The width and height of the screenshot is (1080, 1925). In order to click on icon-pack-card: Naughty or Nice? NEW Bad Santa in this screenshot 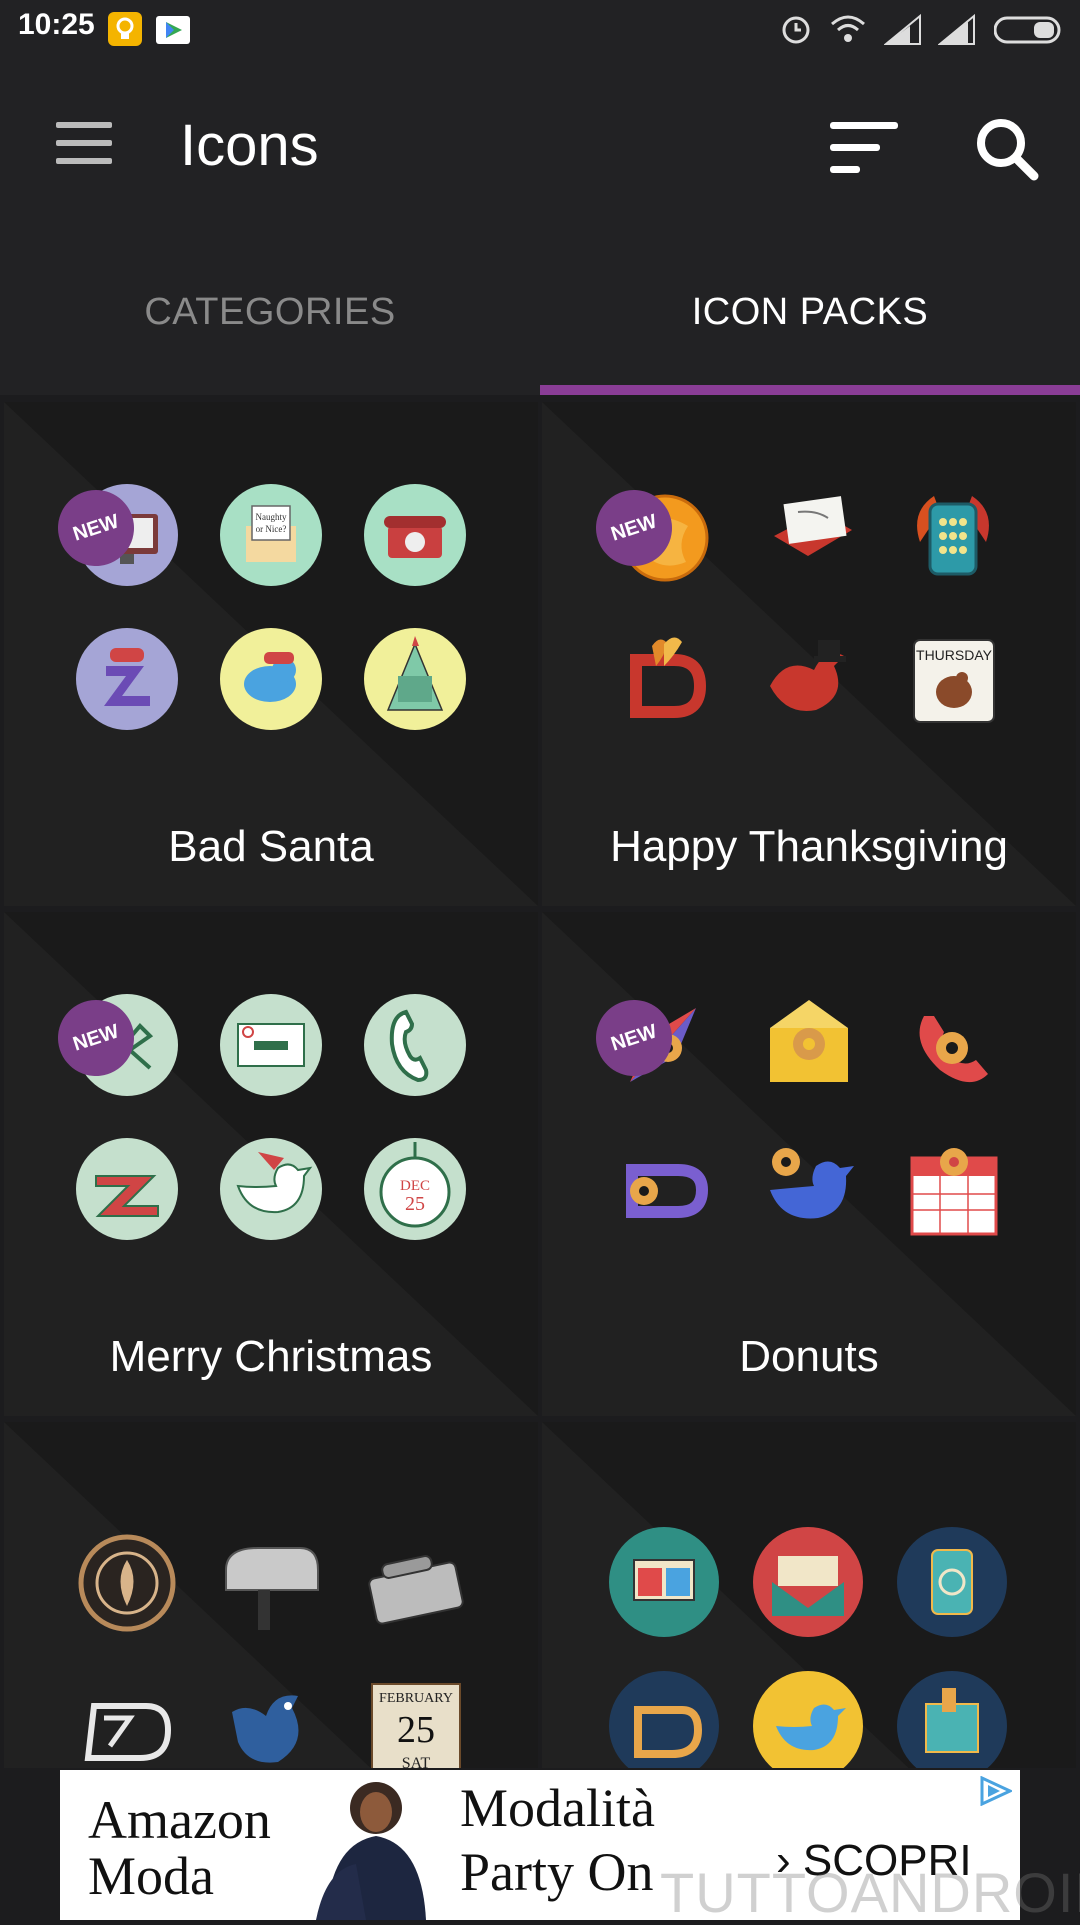, I will do `click(271, 654)`.